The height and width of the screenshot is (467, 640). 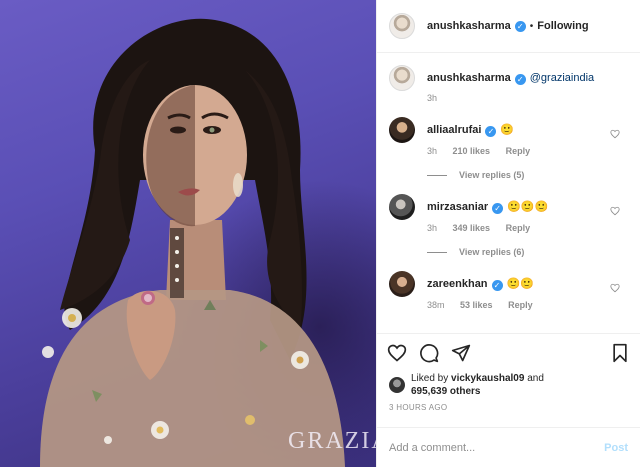 What do you see at coordinates (457, 207) in the screenshot?
I see `commenter-username: mirzasaniar` at bounding box center [457, 207].